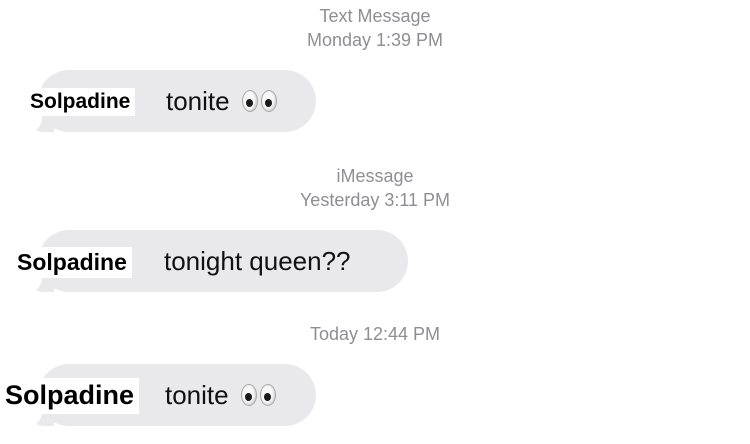 The image size is (750, 444). What do you see at coordinates (375, 176) in the screenshot?
I see `service-label: iMessage` at bounding box center [375, 176].